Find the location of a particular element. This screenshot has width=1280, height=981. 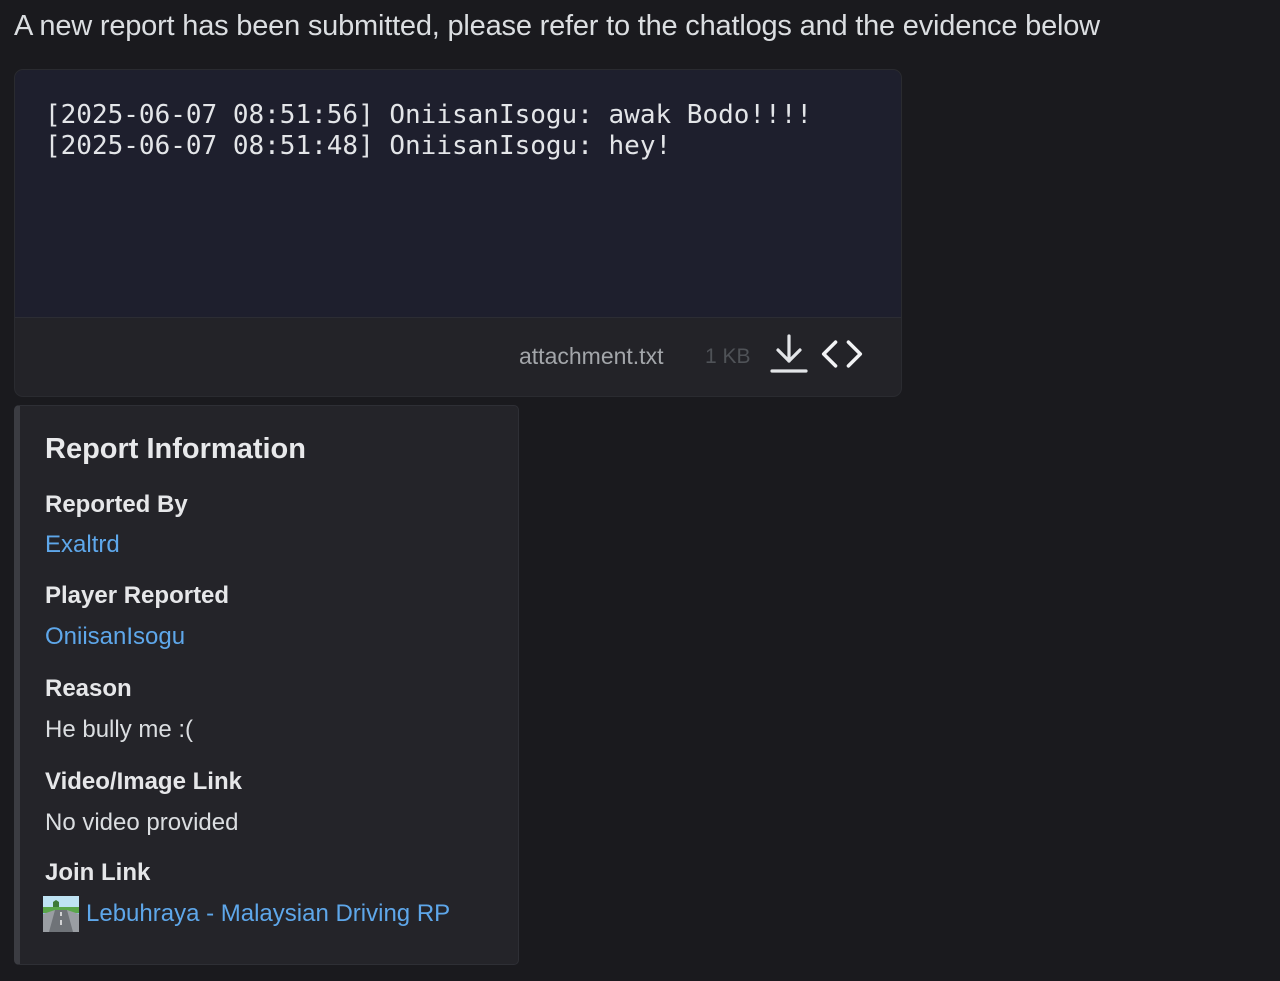

code-view-icon is located at coordinates (842, 354).